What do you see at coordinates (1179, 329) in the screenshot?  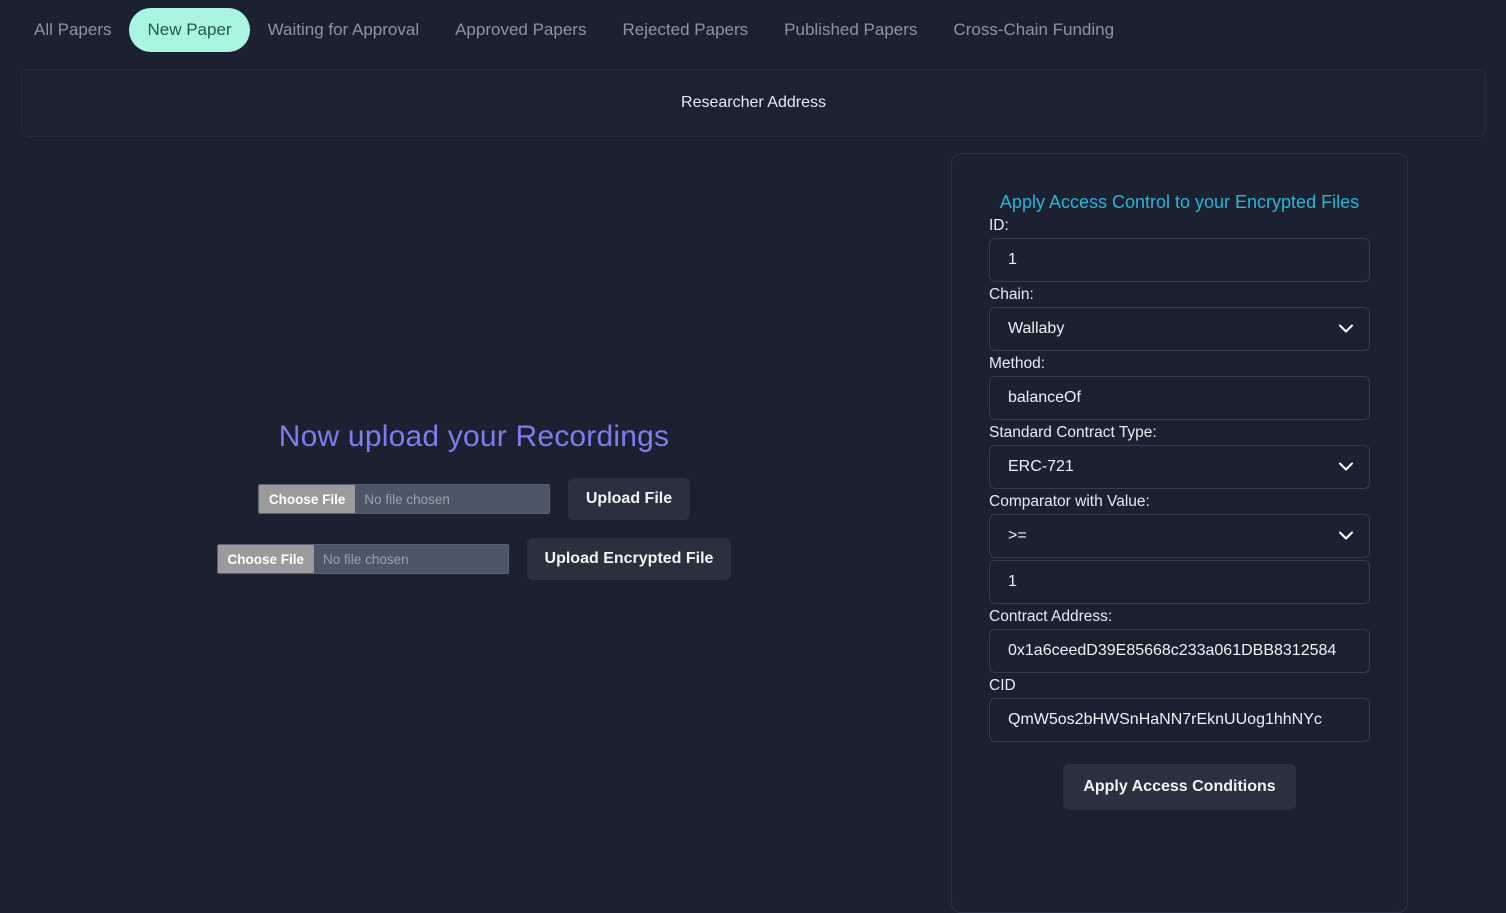 I see `chain-select: Wallaby` at bounding box center [1179, 329].